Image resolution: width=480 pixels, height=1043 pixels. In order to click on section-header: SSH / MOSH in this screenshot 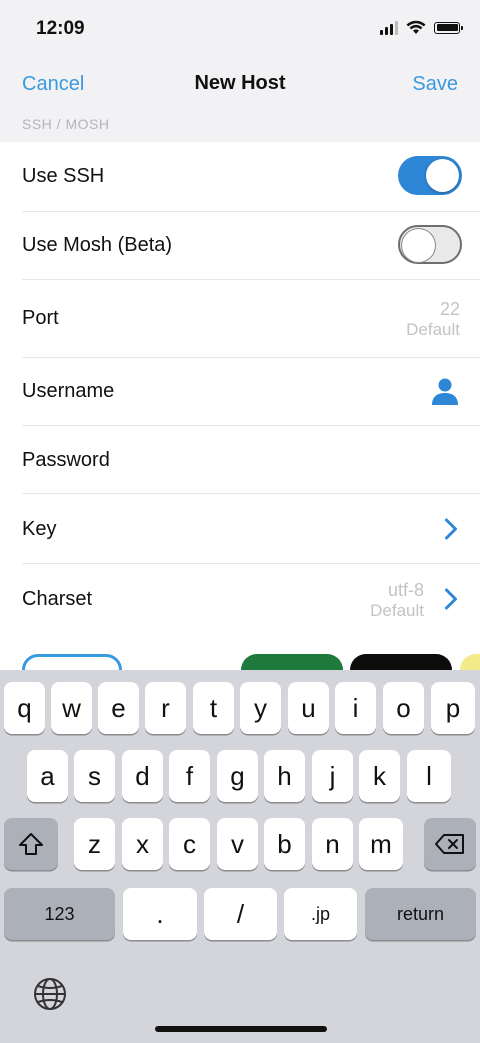, I will do `click(240, 129)`.